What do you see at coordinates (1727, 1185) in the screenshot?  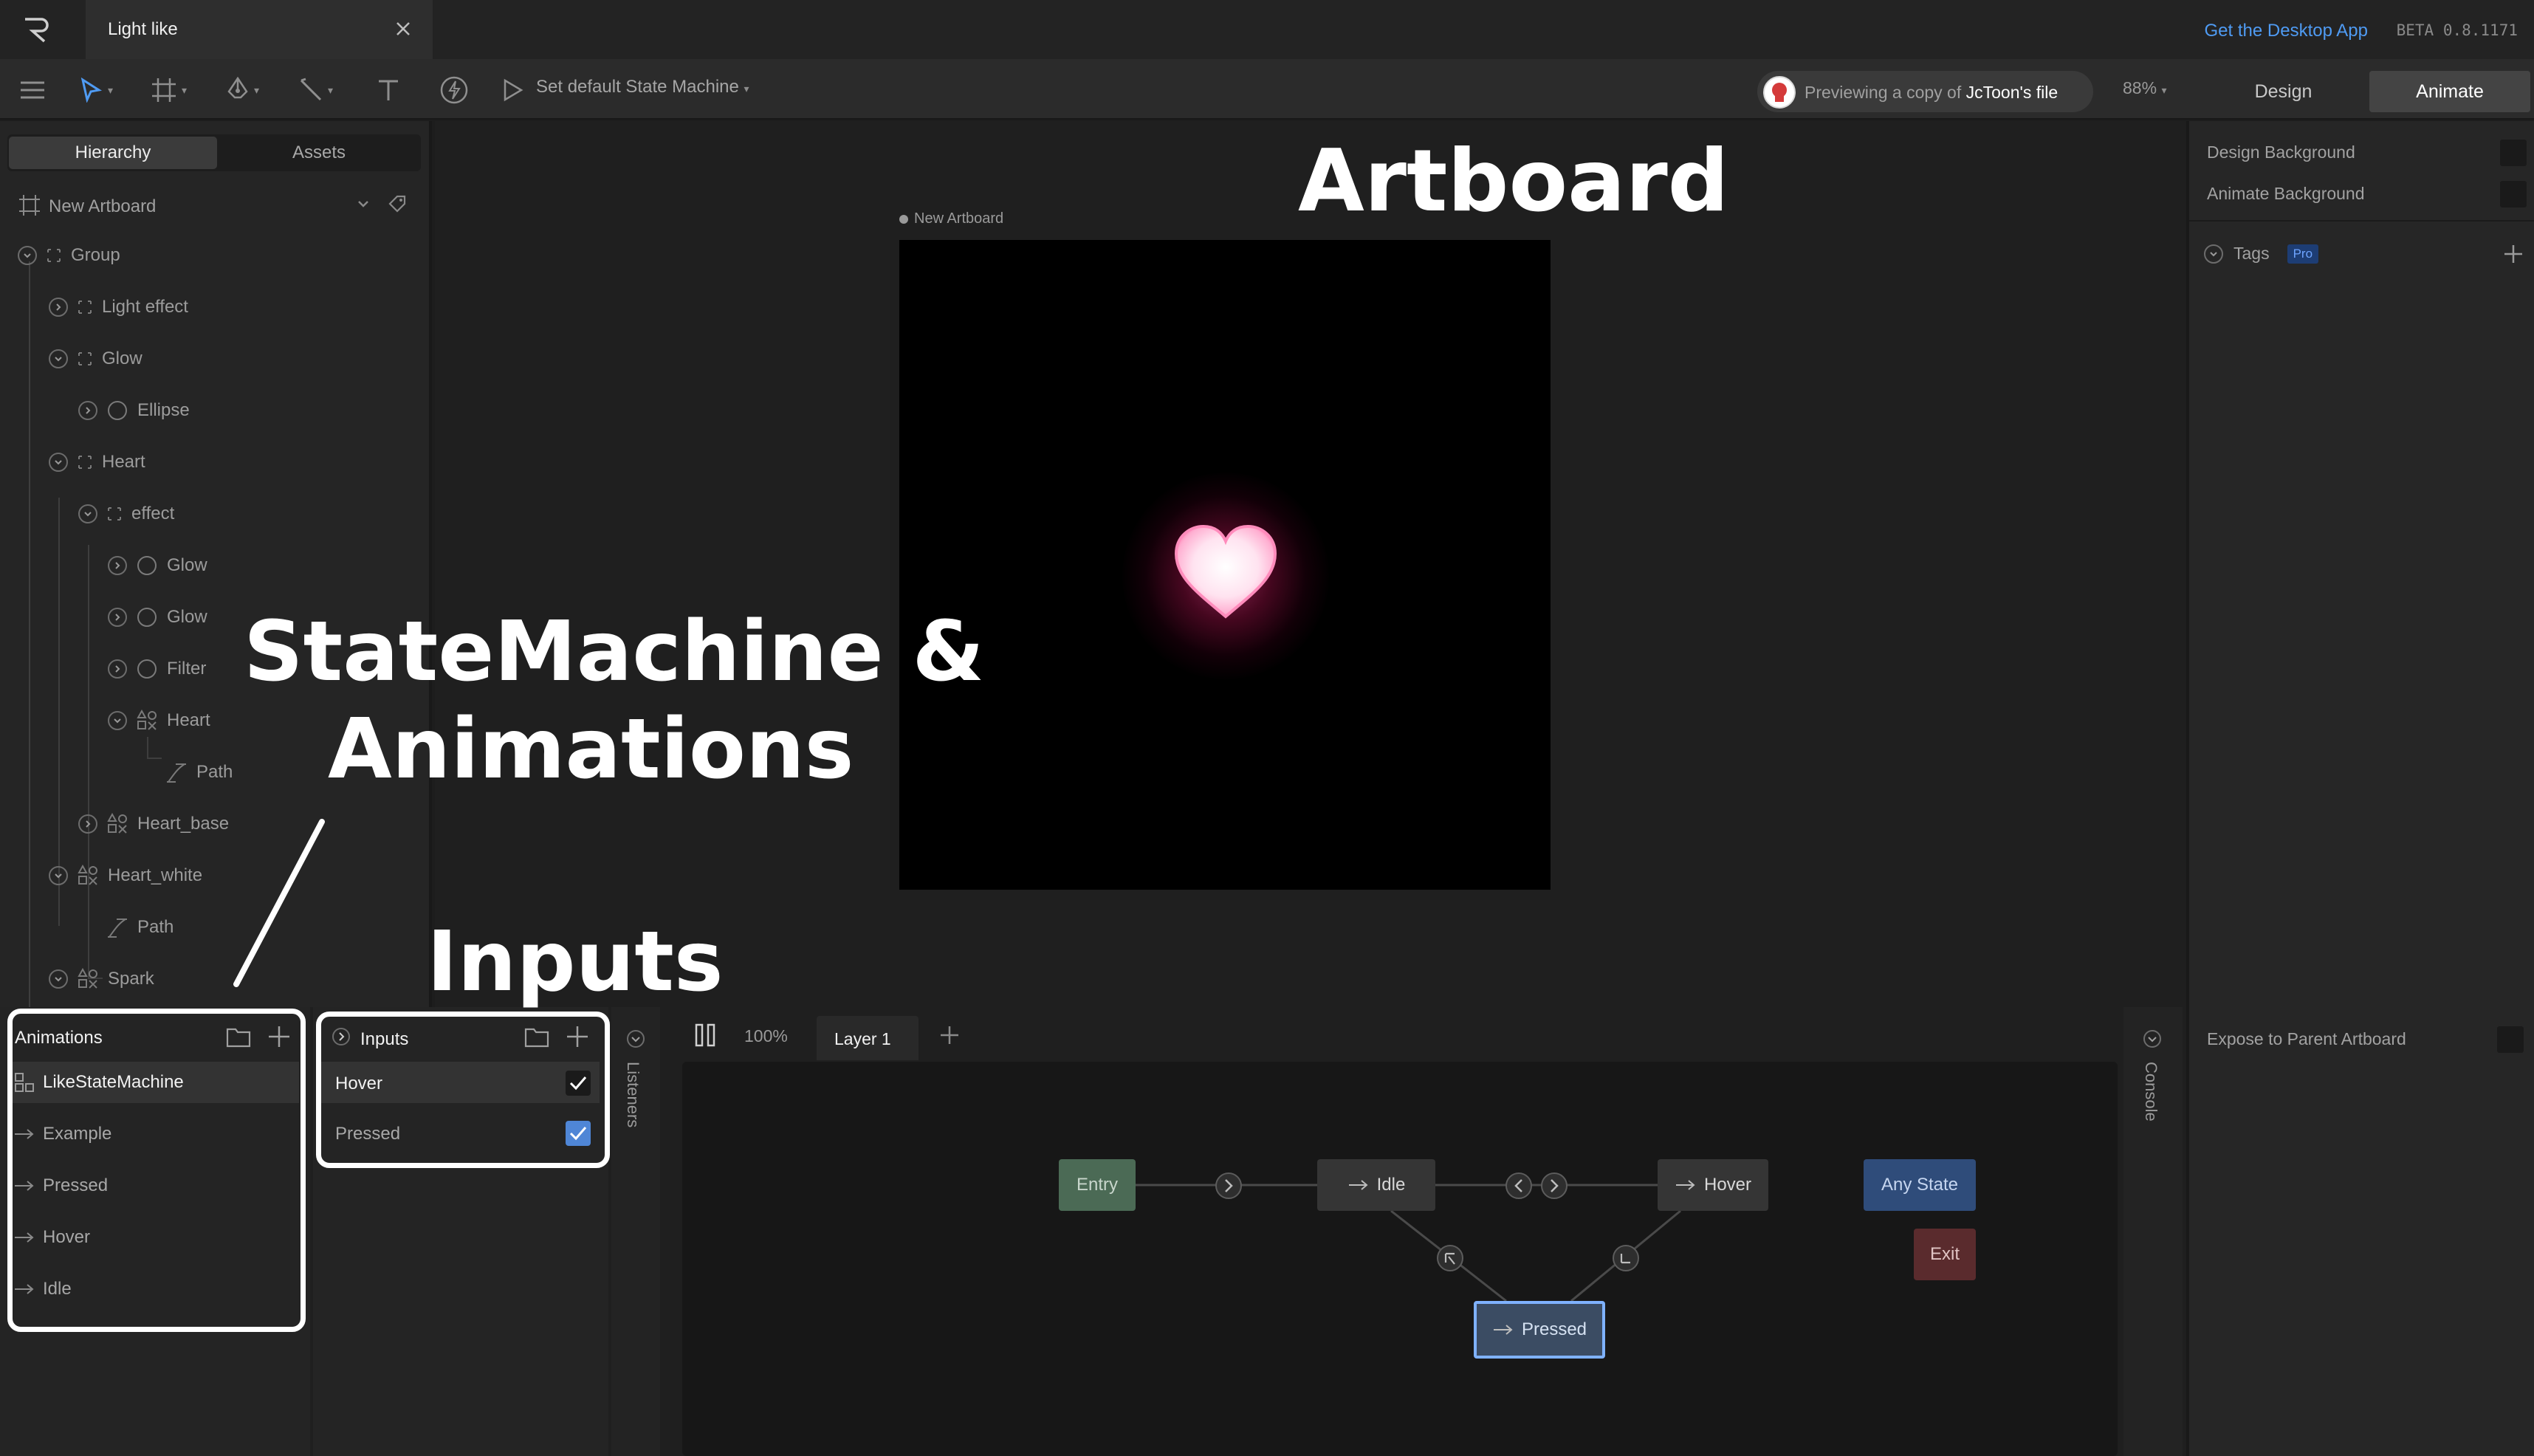 I see `hover-node-label: Hover` at bounding box center [1727, 1185].